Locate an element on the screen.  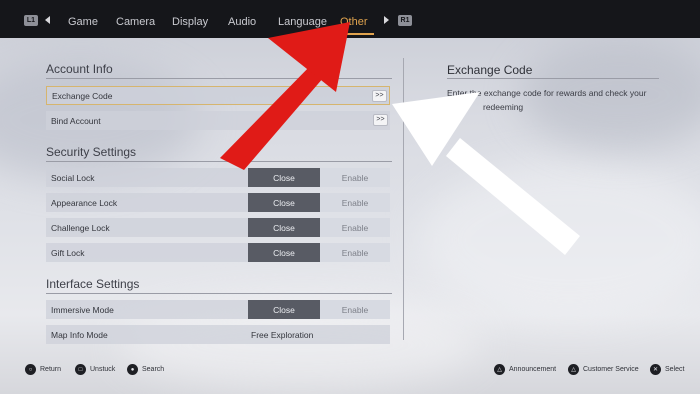
exchange-code-open-button: >> is located at coordinates (379, 96).